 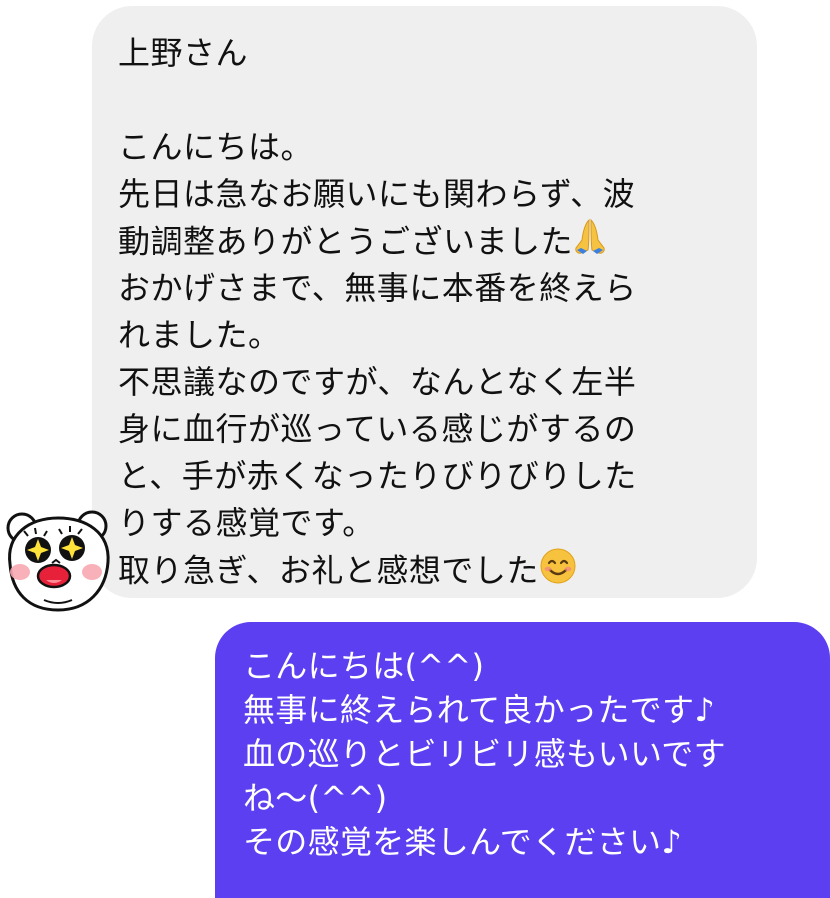 I want to click on message-line-text: 動調整ありがとうございました, so click(x=346, y=241).